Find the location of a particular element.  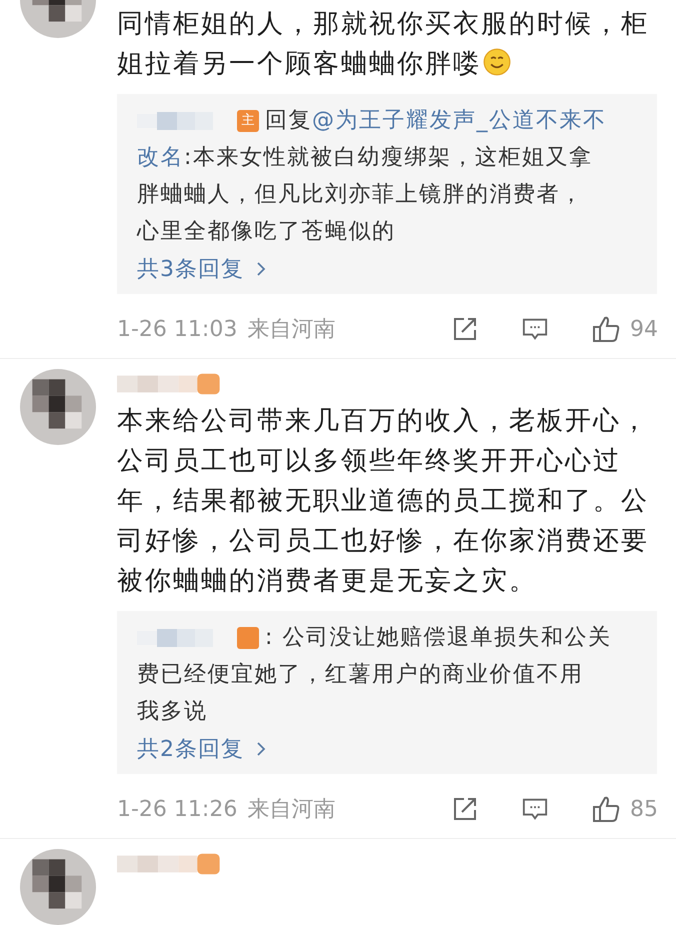

badge is located at coordinates (248, 637).